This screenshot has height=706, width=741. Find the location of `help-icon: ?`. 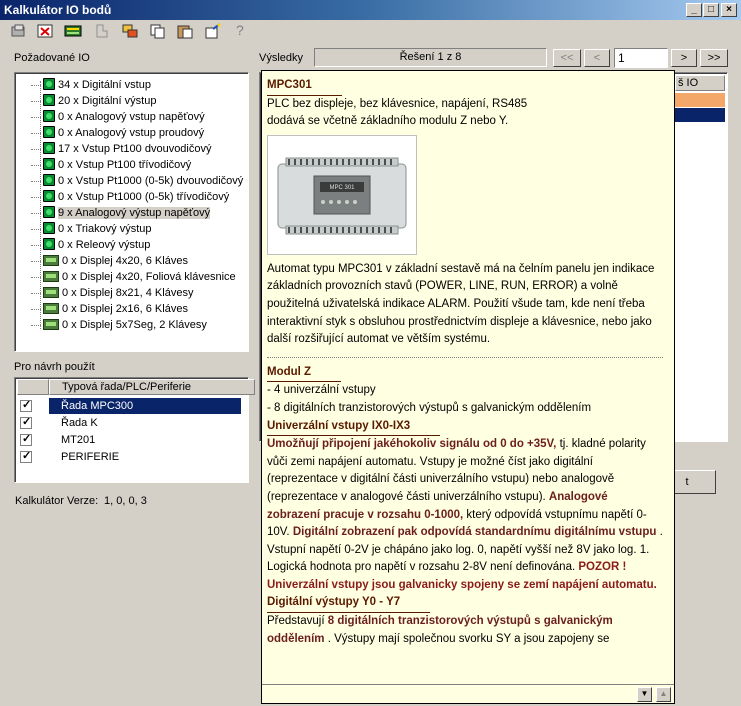

help-icon: ? is located at coordinates (240, 30).